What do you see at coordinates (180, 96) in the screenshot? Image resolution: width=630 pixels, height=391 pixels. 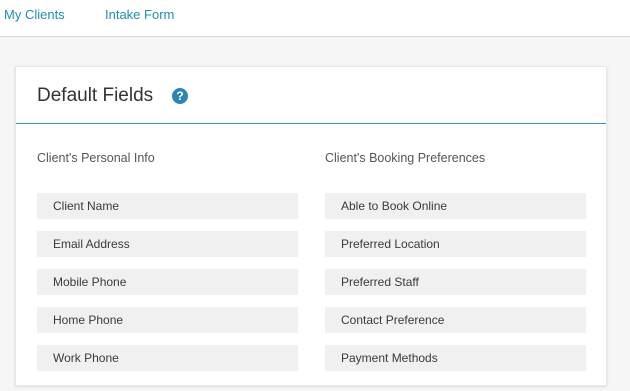 I see `help-icon: ?` at bounding box center [180, 96].